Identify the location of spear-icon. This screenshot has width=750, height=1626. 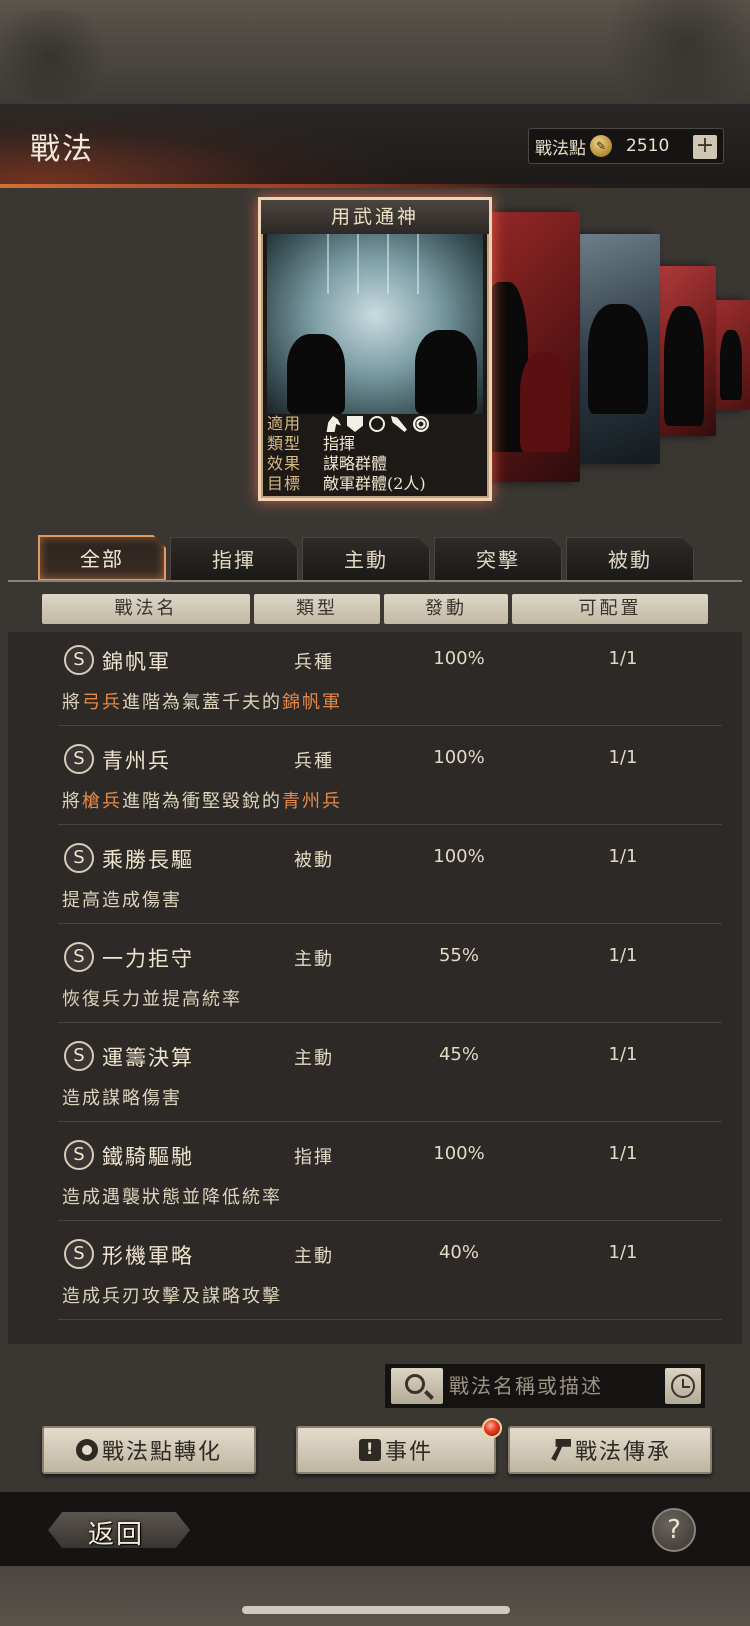
(399, 424).